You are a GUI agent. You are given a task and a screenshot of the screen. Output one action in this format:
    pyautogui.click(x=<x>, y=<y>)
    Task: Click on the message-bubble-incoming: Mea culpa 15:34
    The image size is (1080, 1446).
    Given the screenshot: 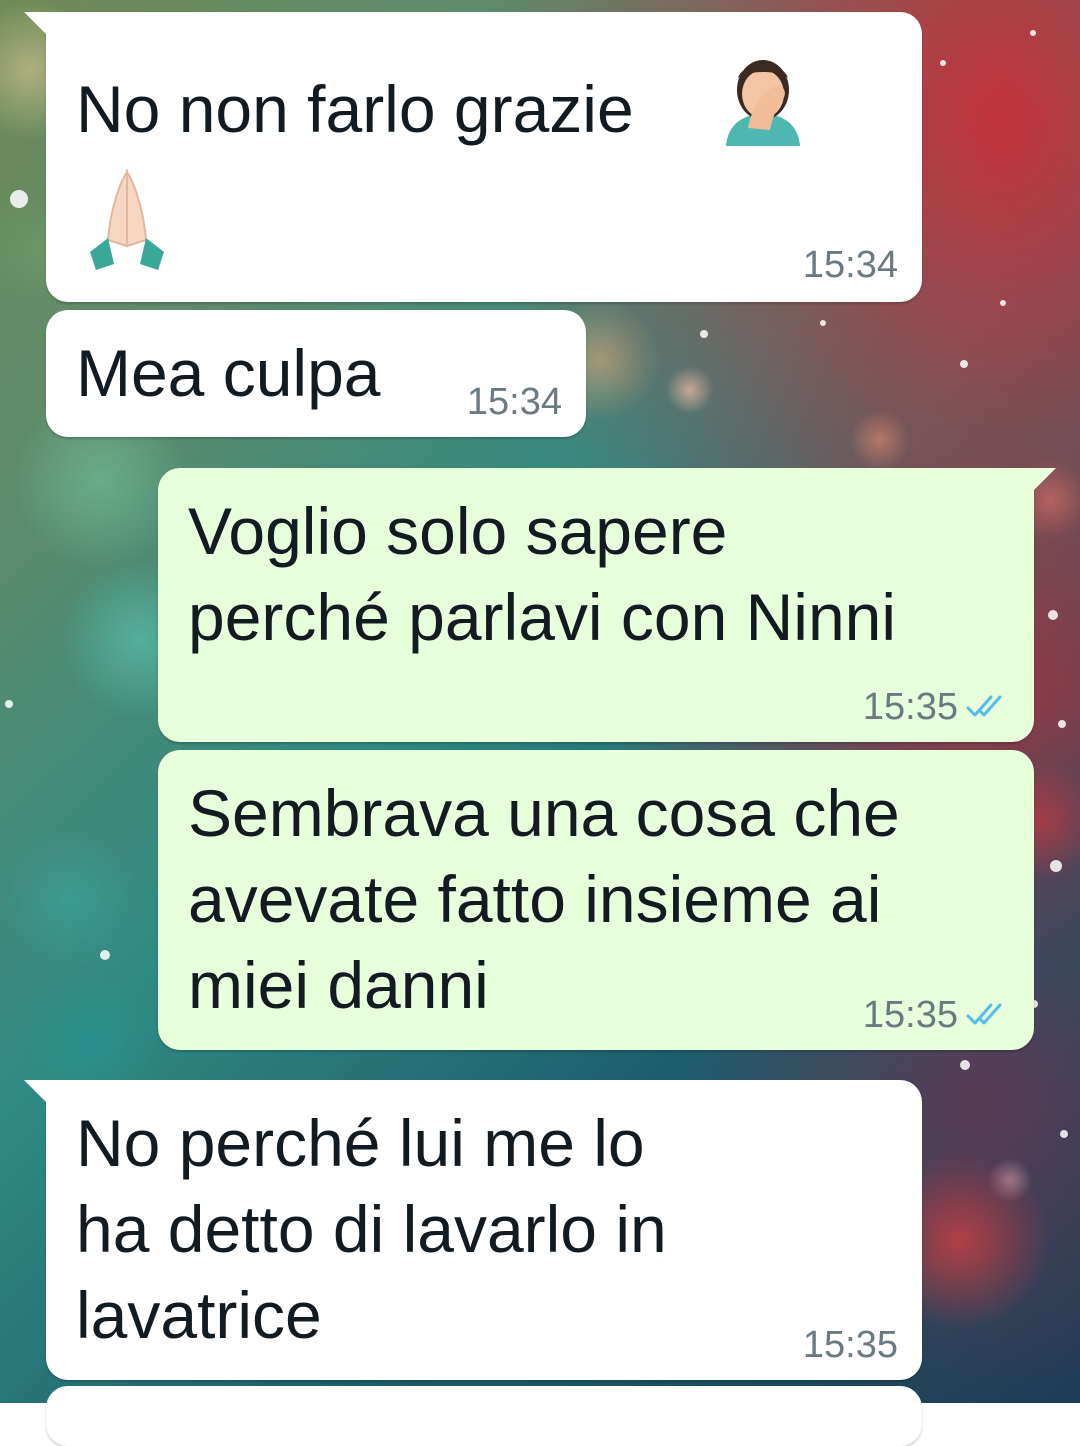 What is the action you would take?
    pyautogui.click(x=316, y=373)
    